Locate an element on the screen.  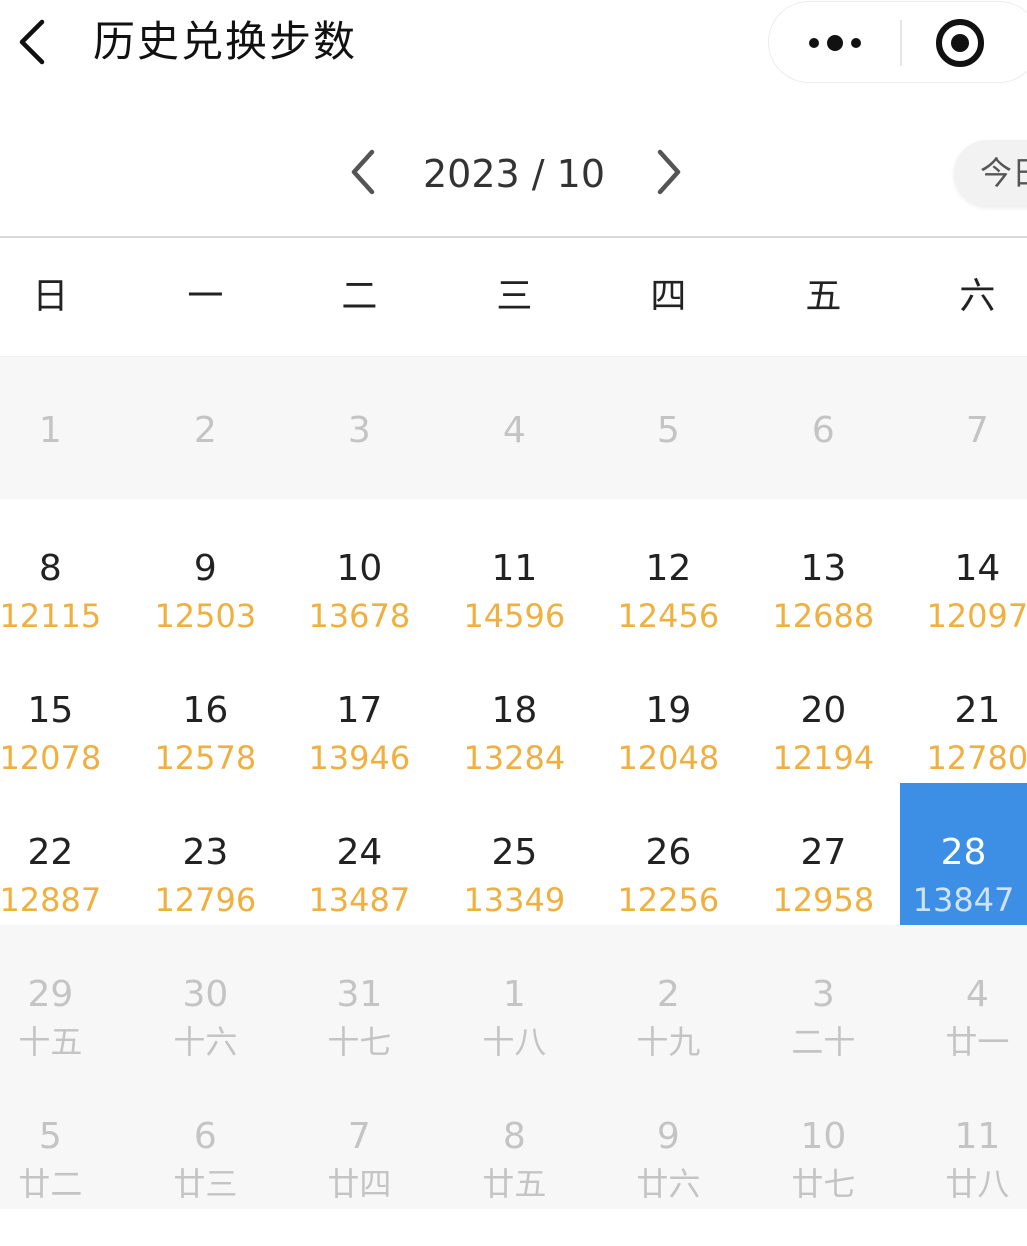
lunar-date: 廿七 is located at coordinates (823, 1184).